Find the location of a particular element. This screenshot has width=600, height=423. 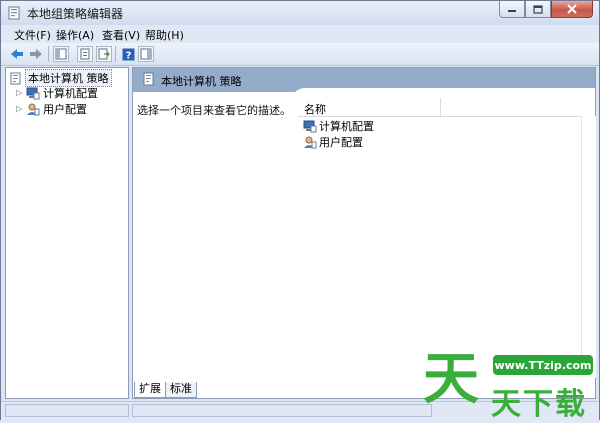

menu-help: 帮助(H) is located at coordinates (164, 35).